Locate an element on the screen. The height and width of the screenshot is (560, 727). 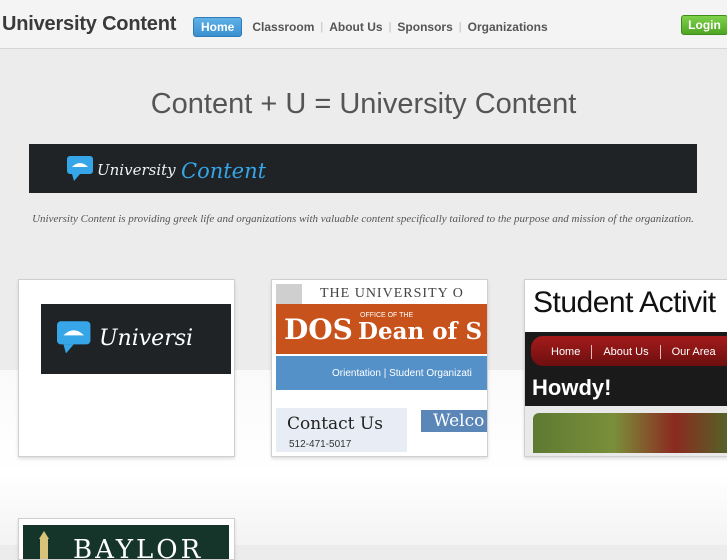
baylor-banner: BAYLOR is located at coordinates (126, 542).